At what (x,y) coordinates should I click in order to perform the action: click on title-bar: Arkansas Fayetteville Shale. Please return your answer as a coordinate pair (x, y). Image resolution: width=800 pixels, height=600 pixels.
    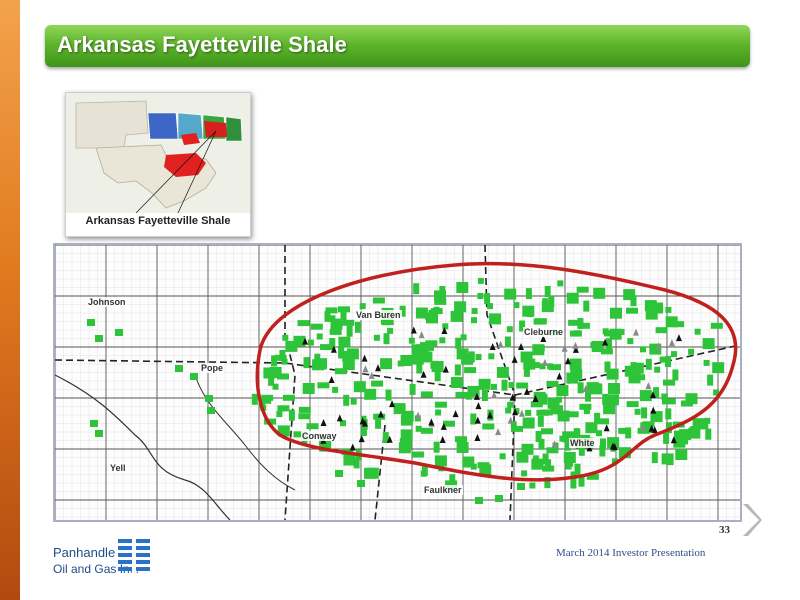
    Looking at the image, I should click on (397, 46).